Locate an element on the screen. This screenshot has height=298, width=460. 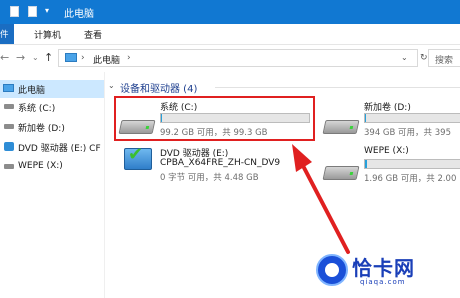
group-divider is located at coordinates (337, 87).